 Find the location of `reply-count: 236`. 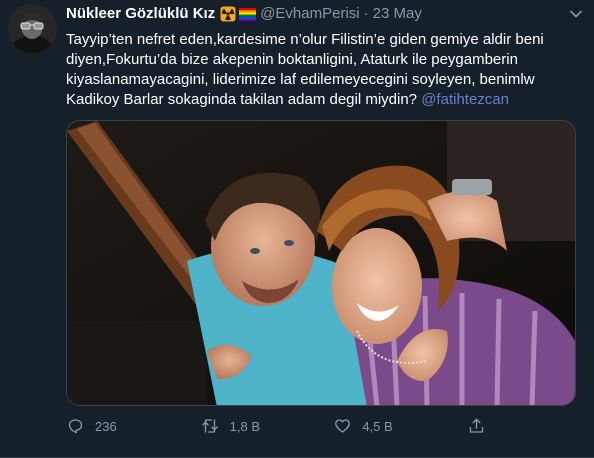

reply-count: 236 is located at coordinates (106, 426).